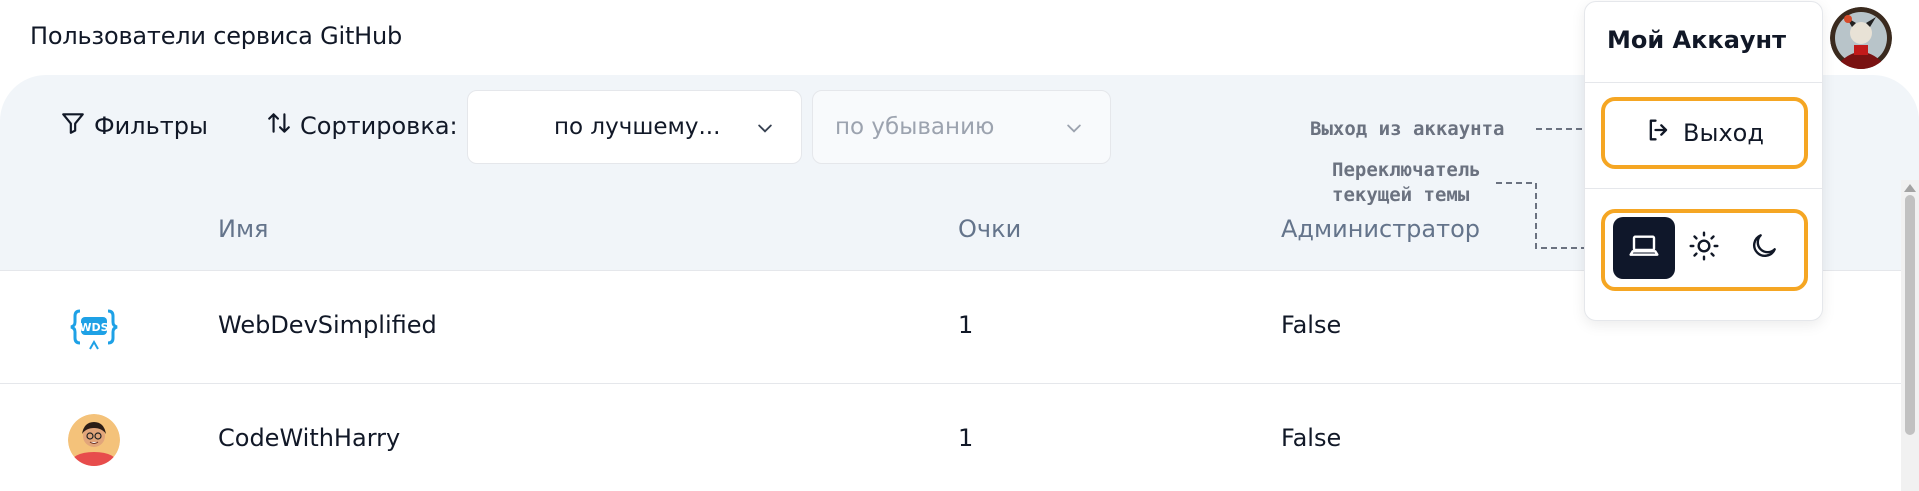 Image resolution: width=1919 pixels, height=491 pixels. I want to click on logout-highlight, so click(1704, 133).